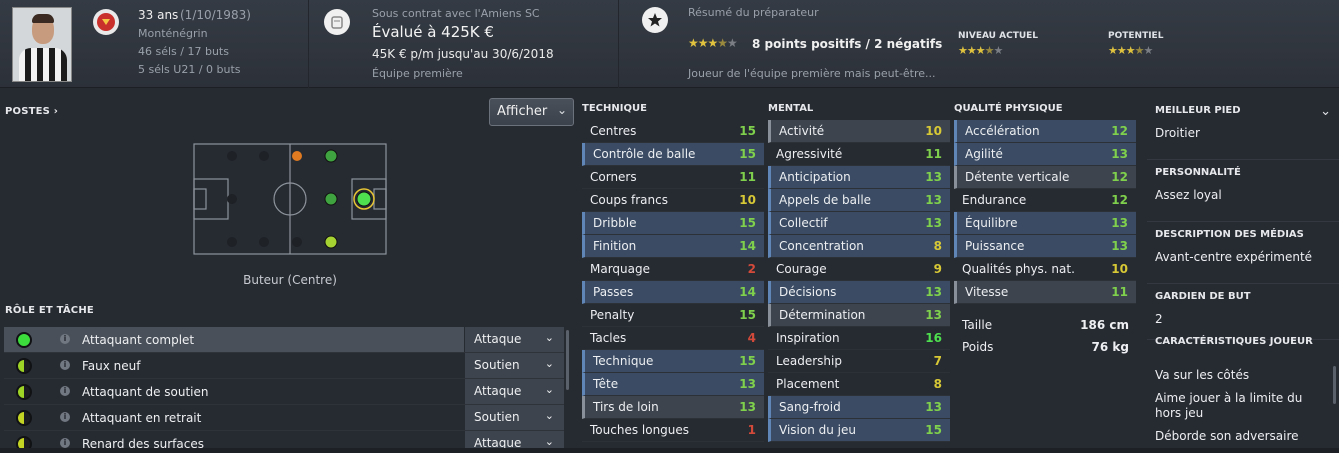 Image resolution: width=1339 pixels, height=453 pixels. I want to click on attribute-name: Finition, so click(615, 246).